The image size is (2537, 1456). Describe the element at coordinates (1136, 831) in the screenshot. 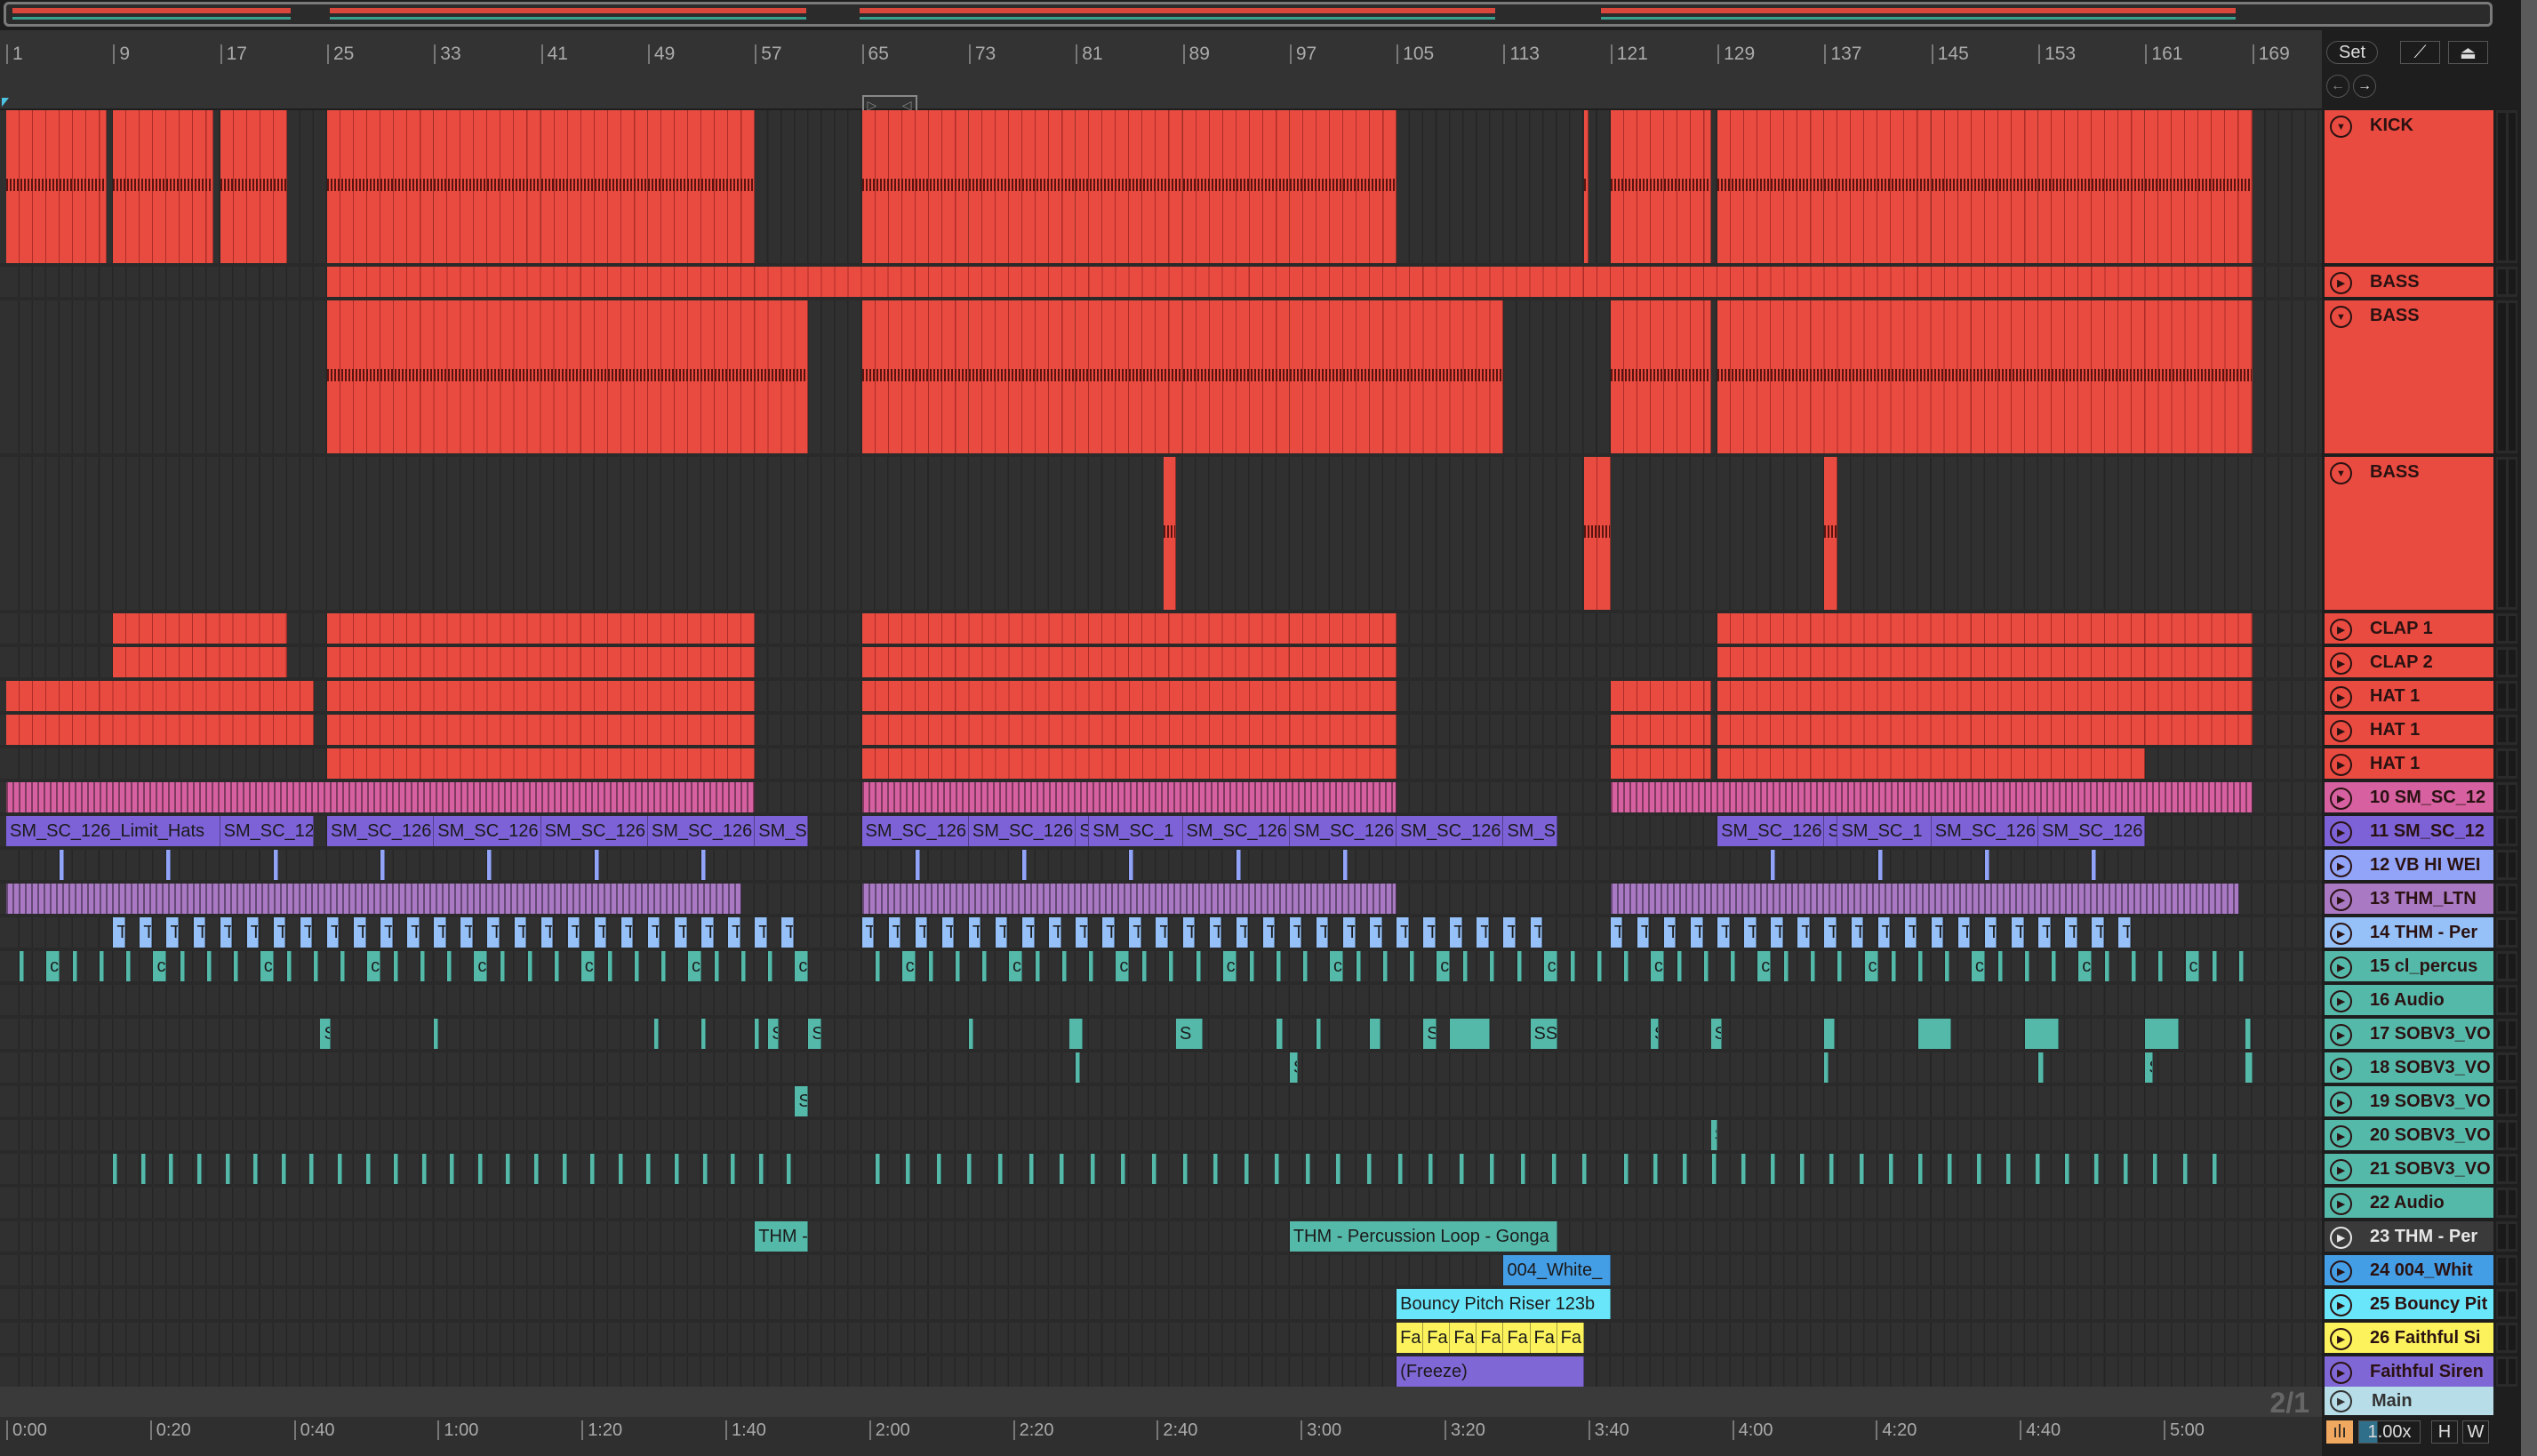

I see `clip: SM_SC_1` at that location.